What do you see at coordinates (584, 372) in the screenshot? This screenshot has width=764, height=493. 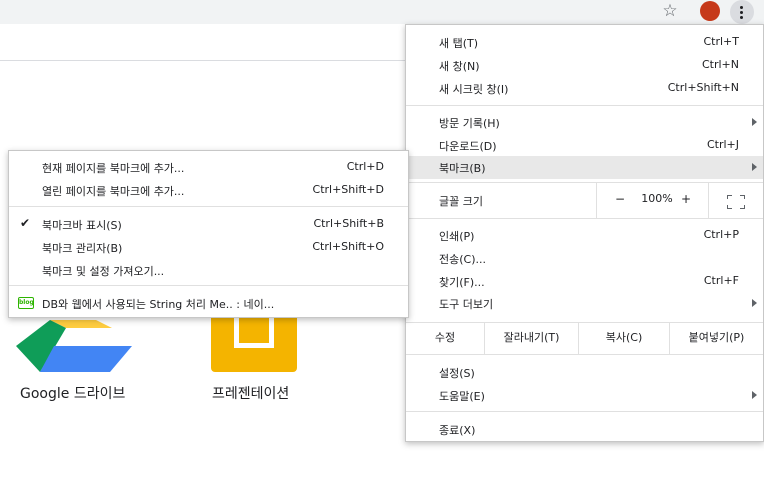 I see `menu-item-settings: 설정(S)` at bounding box center [584, 372].